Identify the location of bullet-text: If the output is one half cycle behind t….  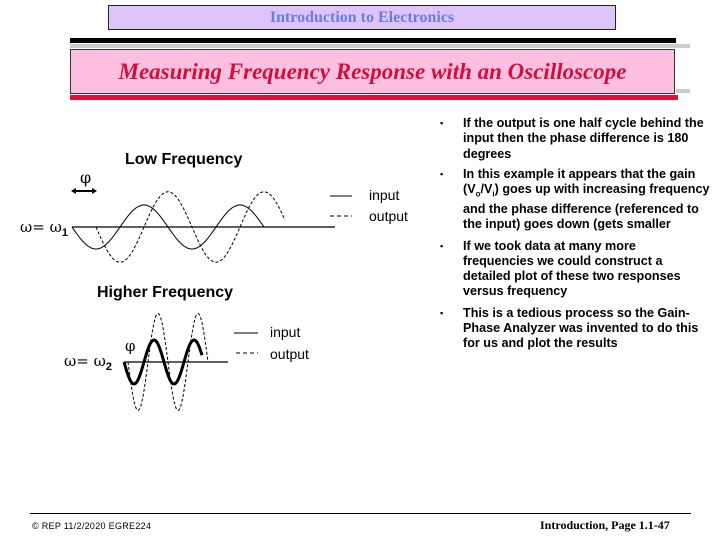
(583, 138).